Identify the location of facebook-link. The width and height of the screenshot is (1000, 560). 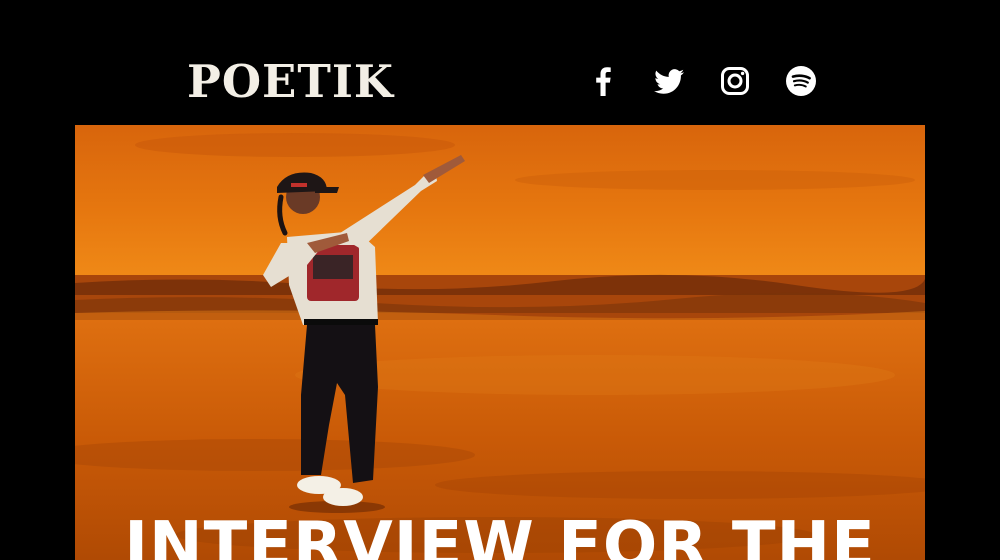
(603, 81).